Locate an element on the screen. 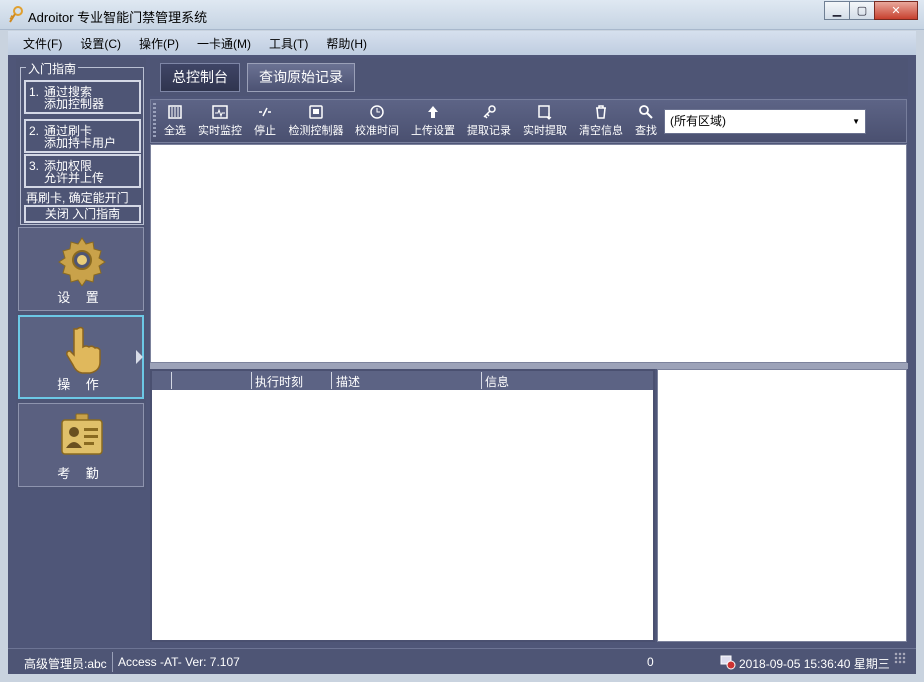 Image resolution: width=924 pixels, height=682 pixels. guide-legend: 入门指南 is located at coordinates (52, 68).